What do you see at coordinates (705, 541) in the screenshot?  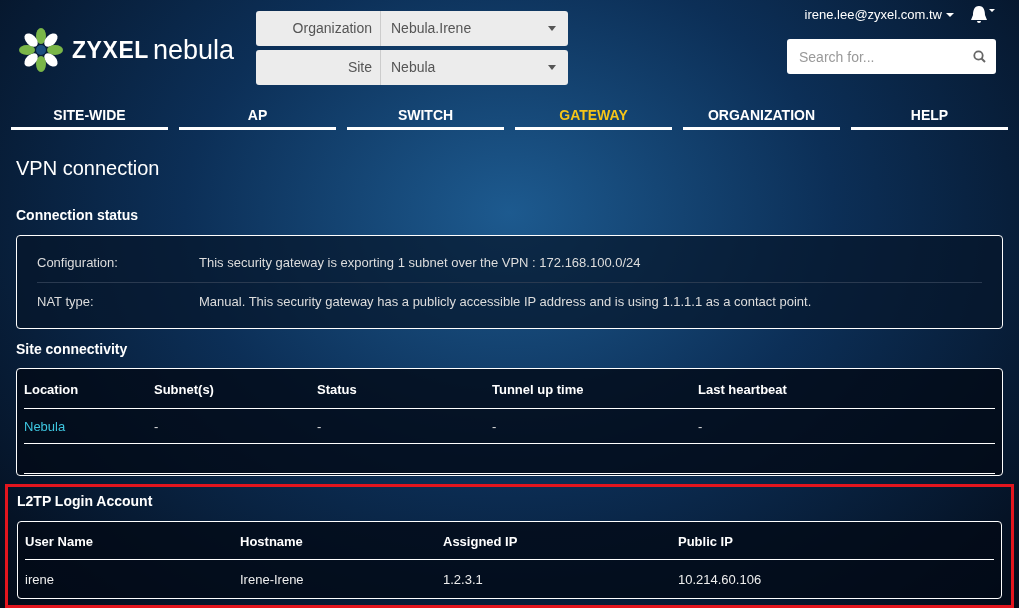 I see `column-header: Public IP` at bounding box center [705, 541].